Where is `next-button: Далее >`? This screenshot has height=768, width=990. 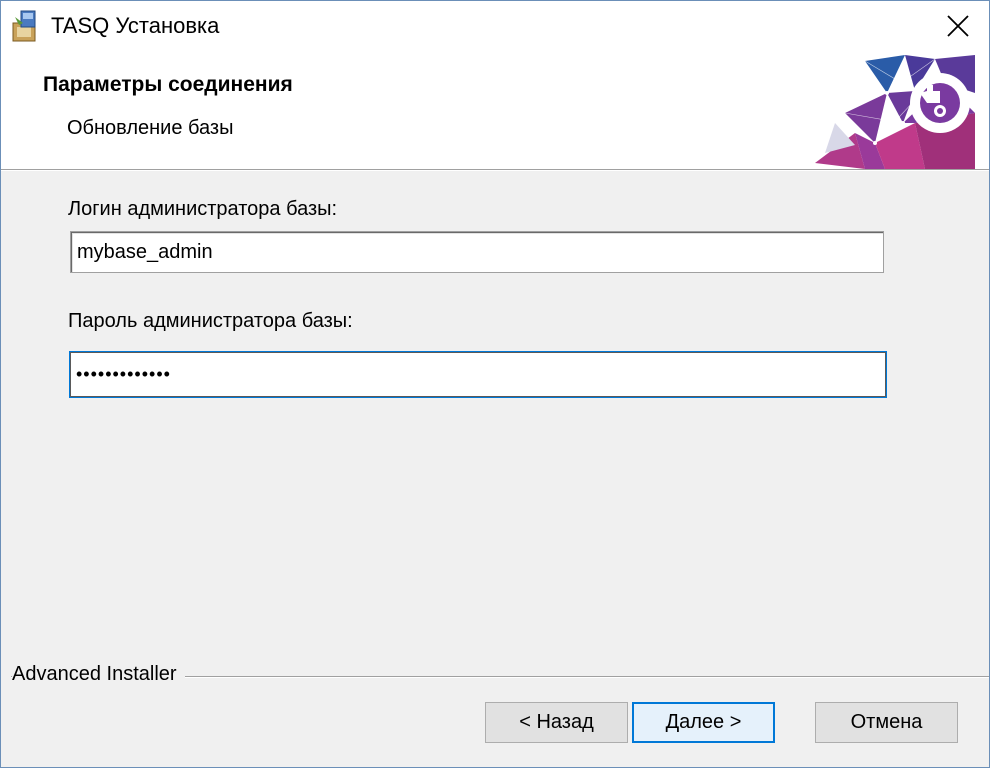 next-button: Далее > is located at coordinates (703, 722).